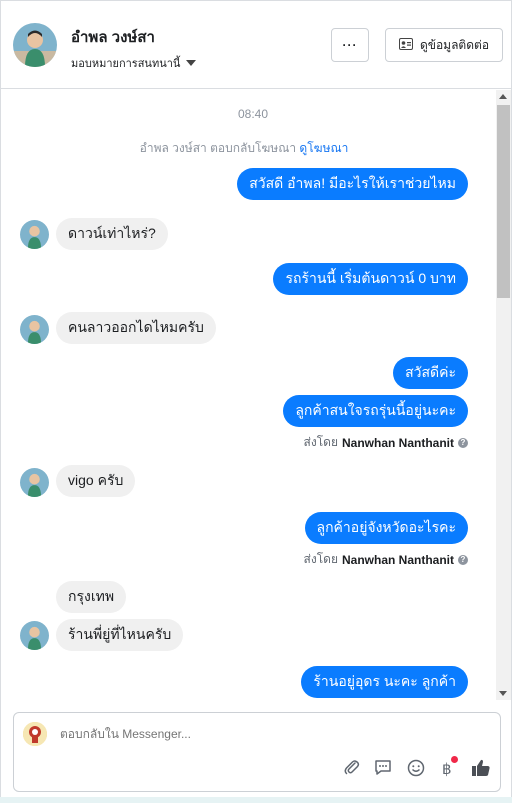 The width and height of the screenshot is (512, 803). Describe the element at coordinates (35, 734) in the screenshot. I see `page-avatar` at that location.